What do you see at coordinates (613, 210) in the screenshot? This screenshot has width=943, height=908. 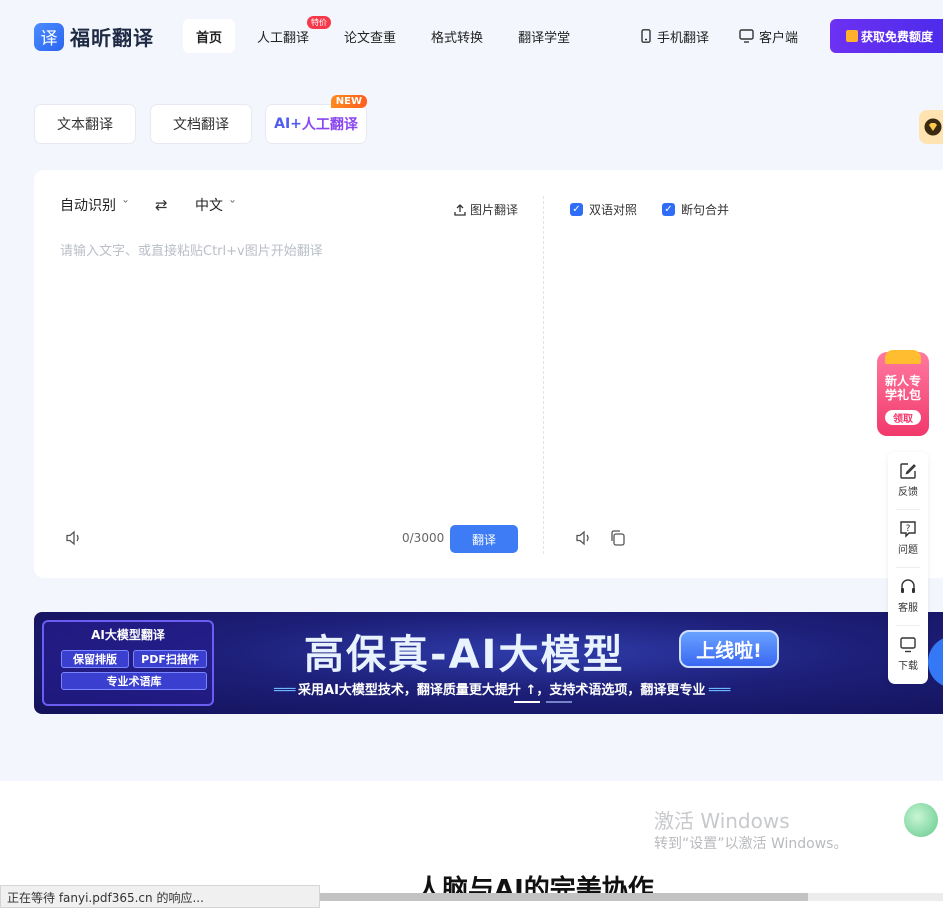 I see `bilingual-label: 双语对照` at bounding box center [613, 210].